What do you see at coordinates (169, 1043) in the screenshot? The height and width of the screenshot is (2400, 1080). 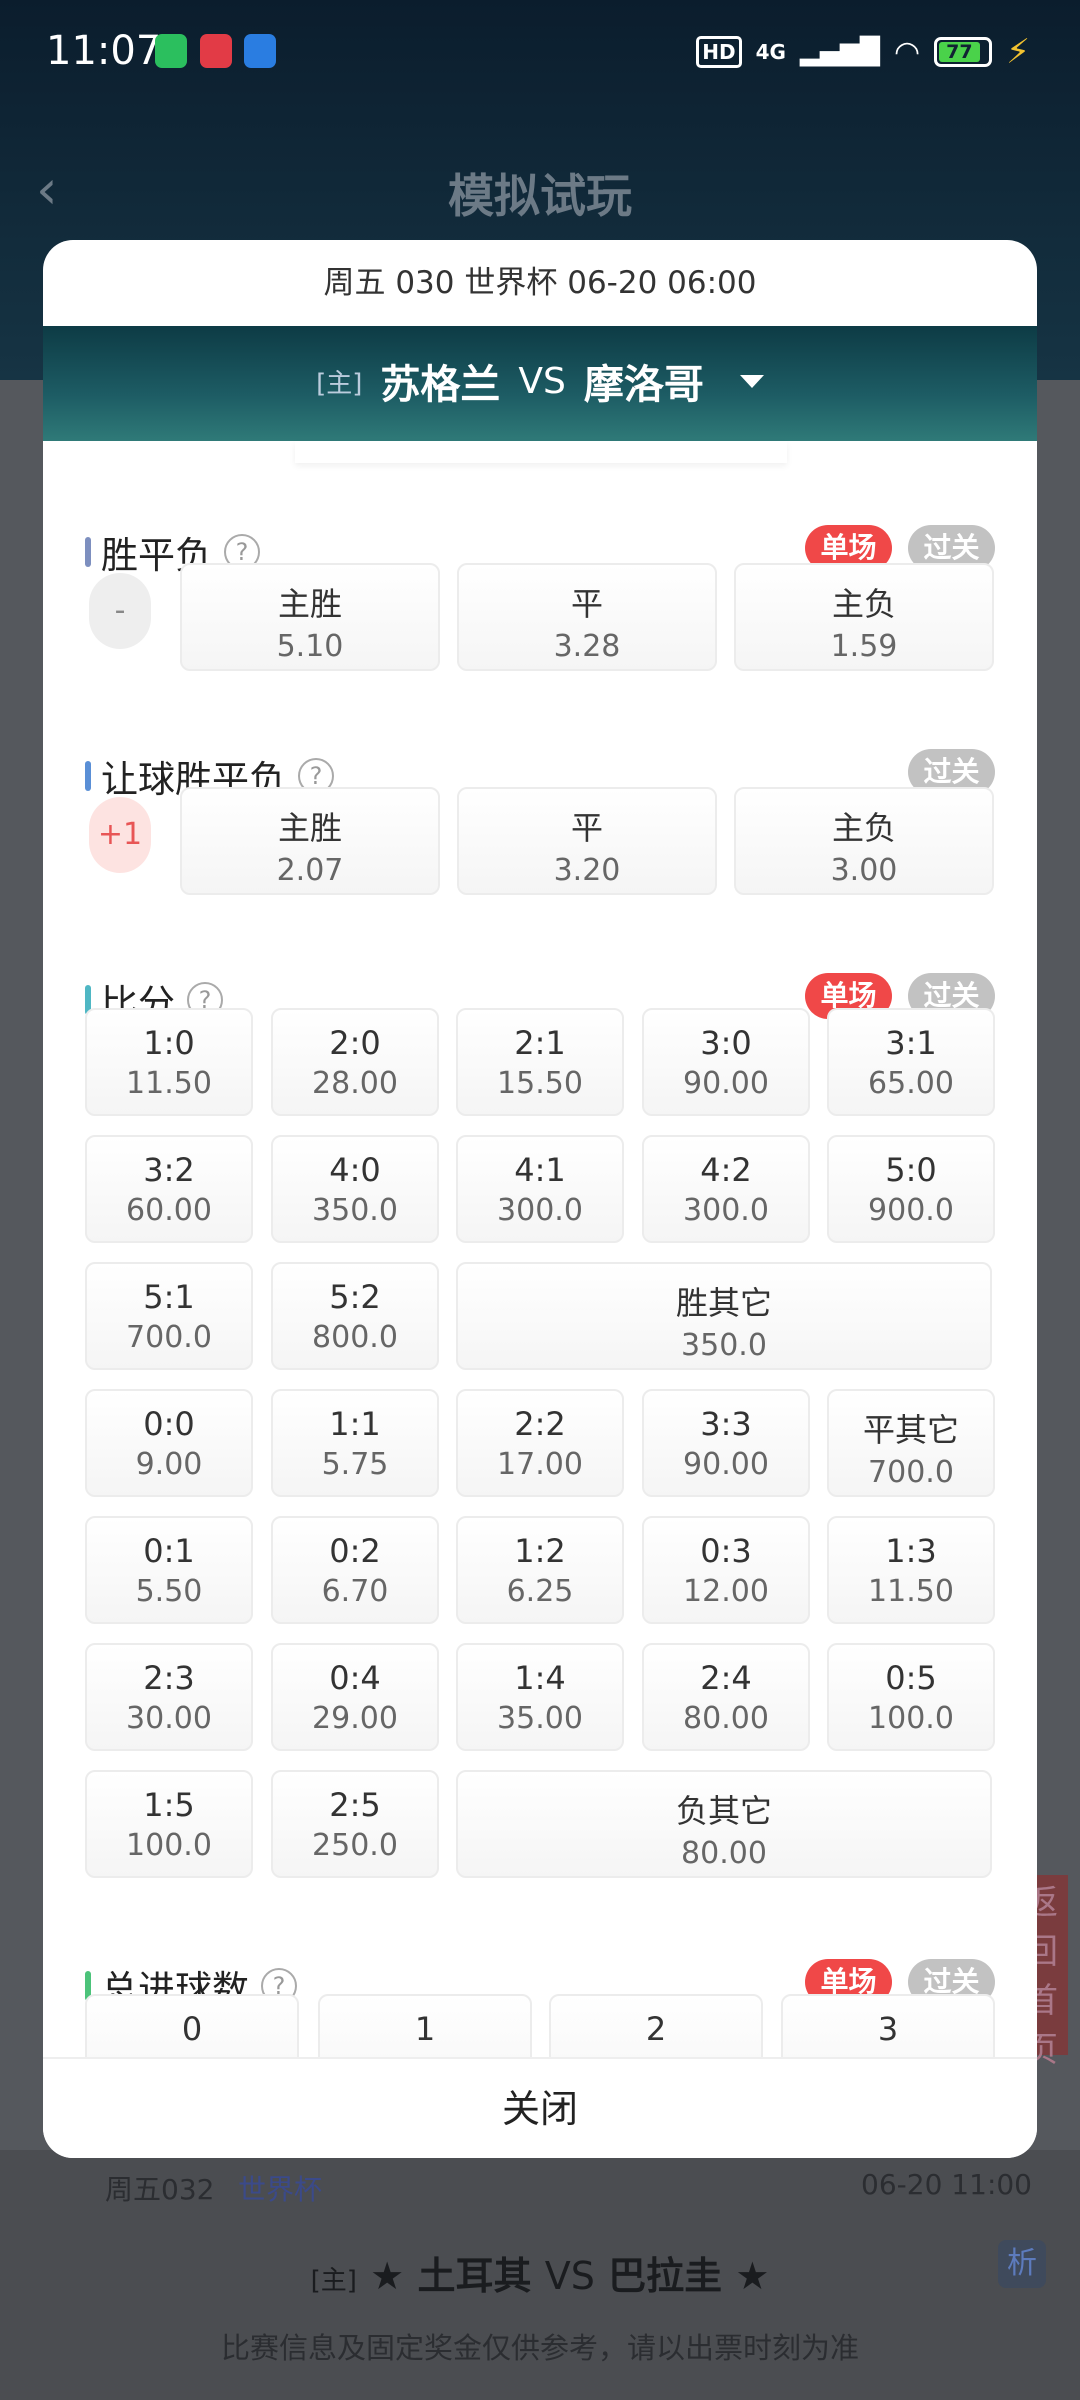 I see `option-label: 1:0` at bounding box center [169, 1043].